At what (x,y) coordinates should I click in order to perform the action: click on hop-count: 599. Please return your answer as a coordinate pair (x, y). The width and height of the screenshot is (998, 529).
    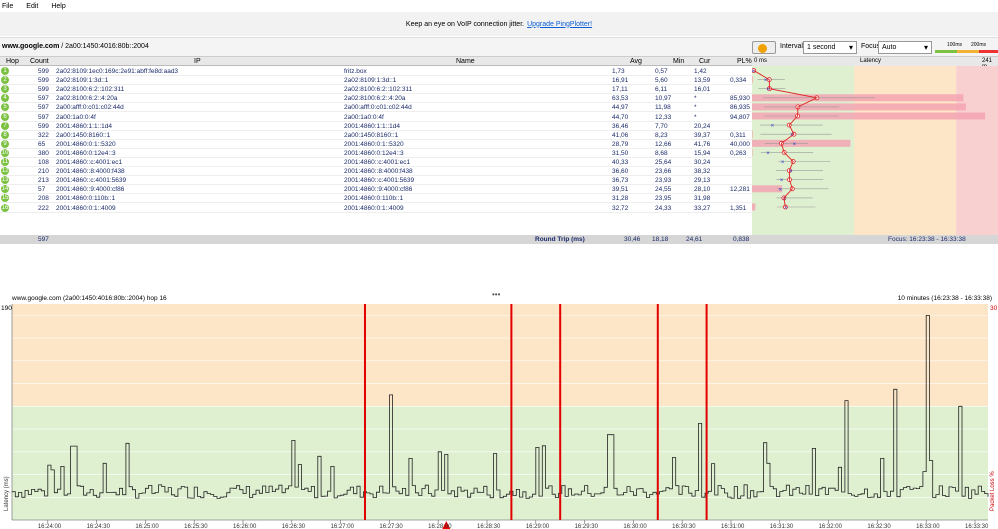
    Looking at the image, I should click on (43, 126).